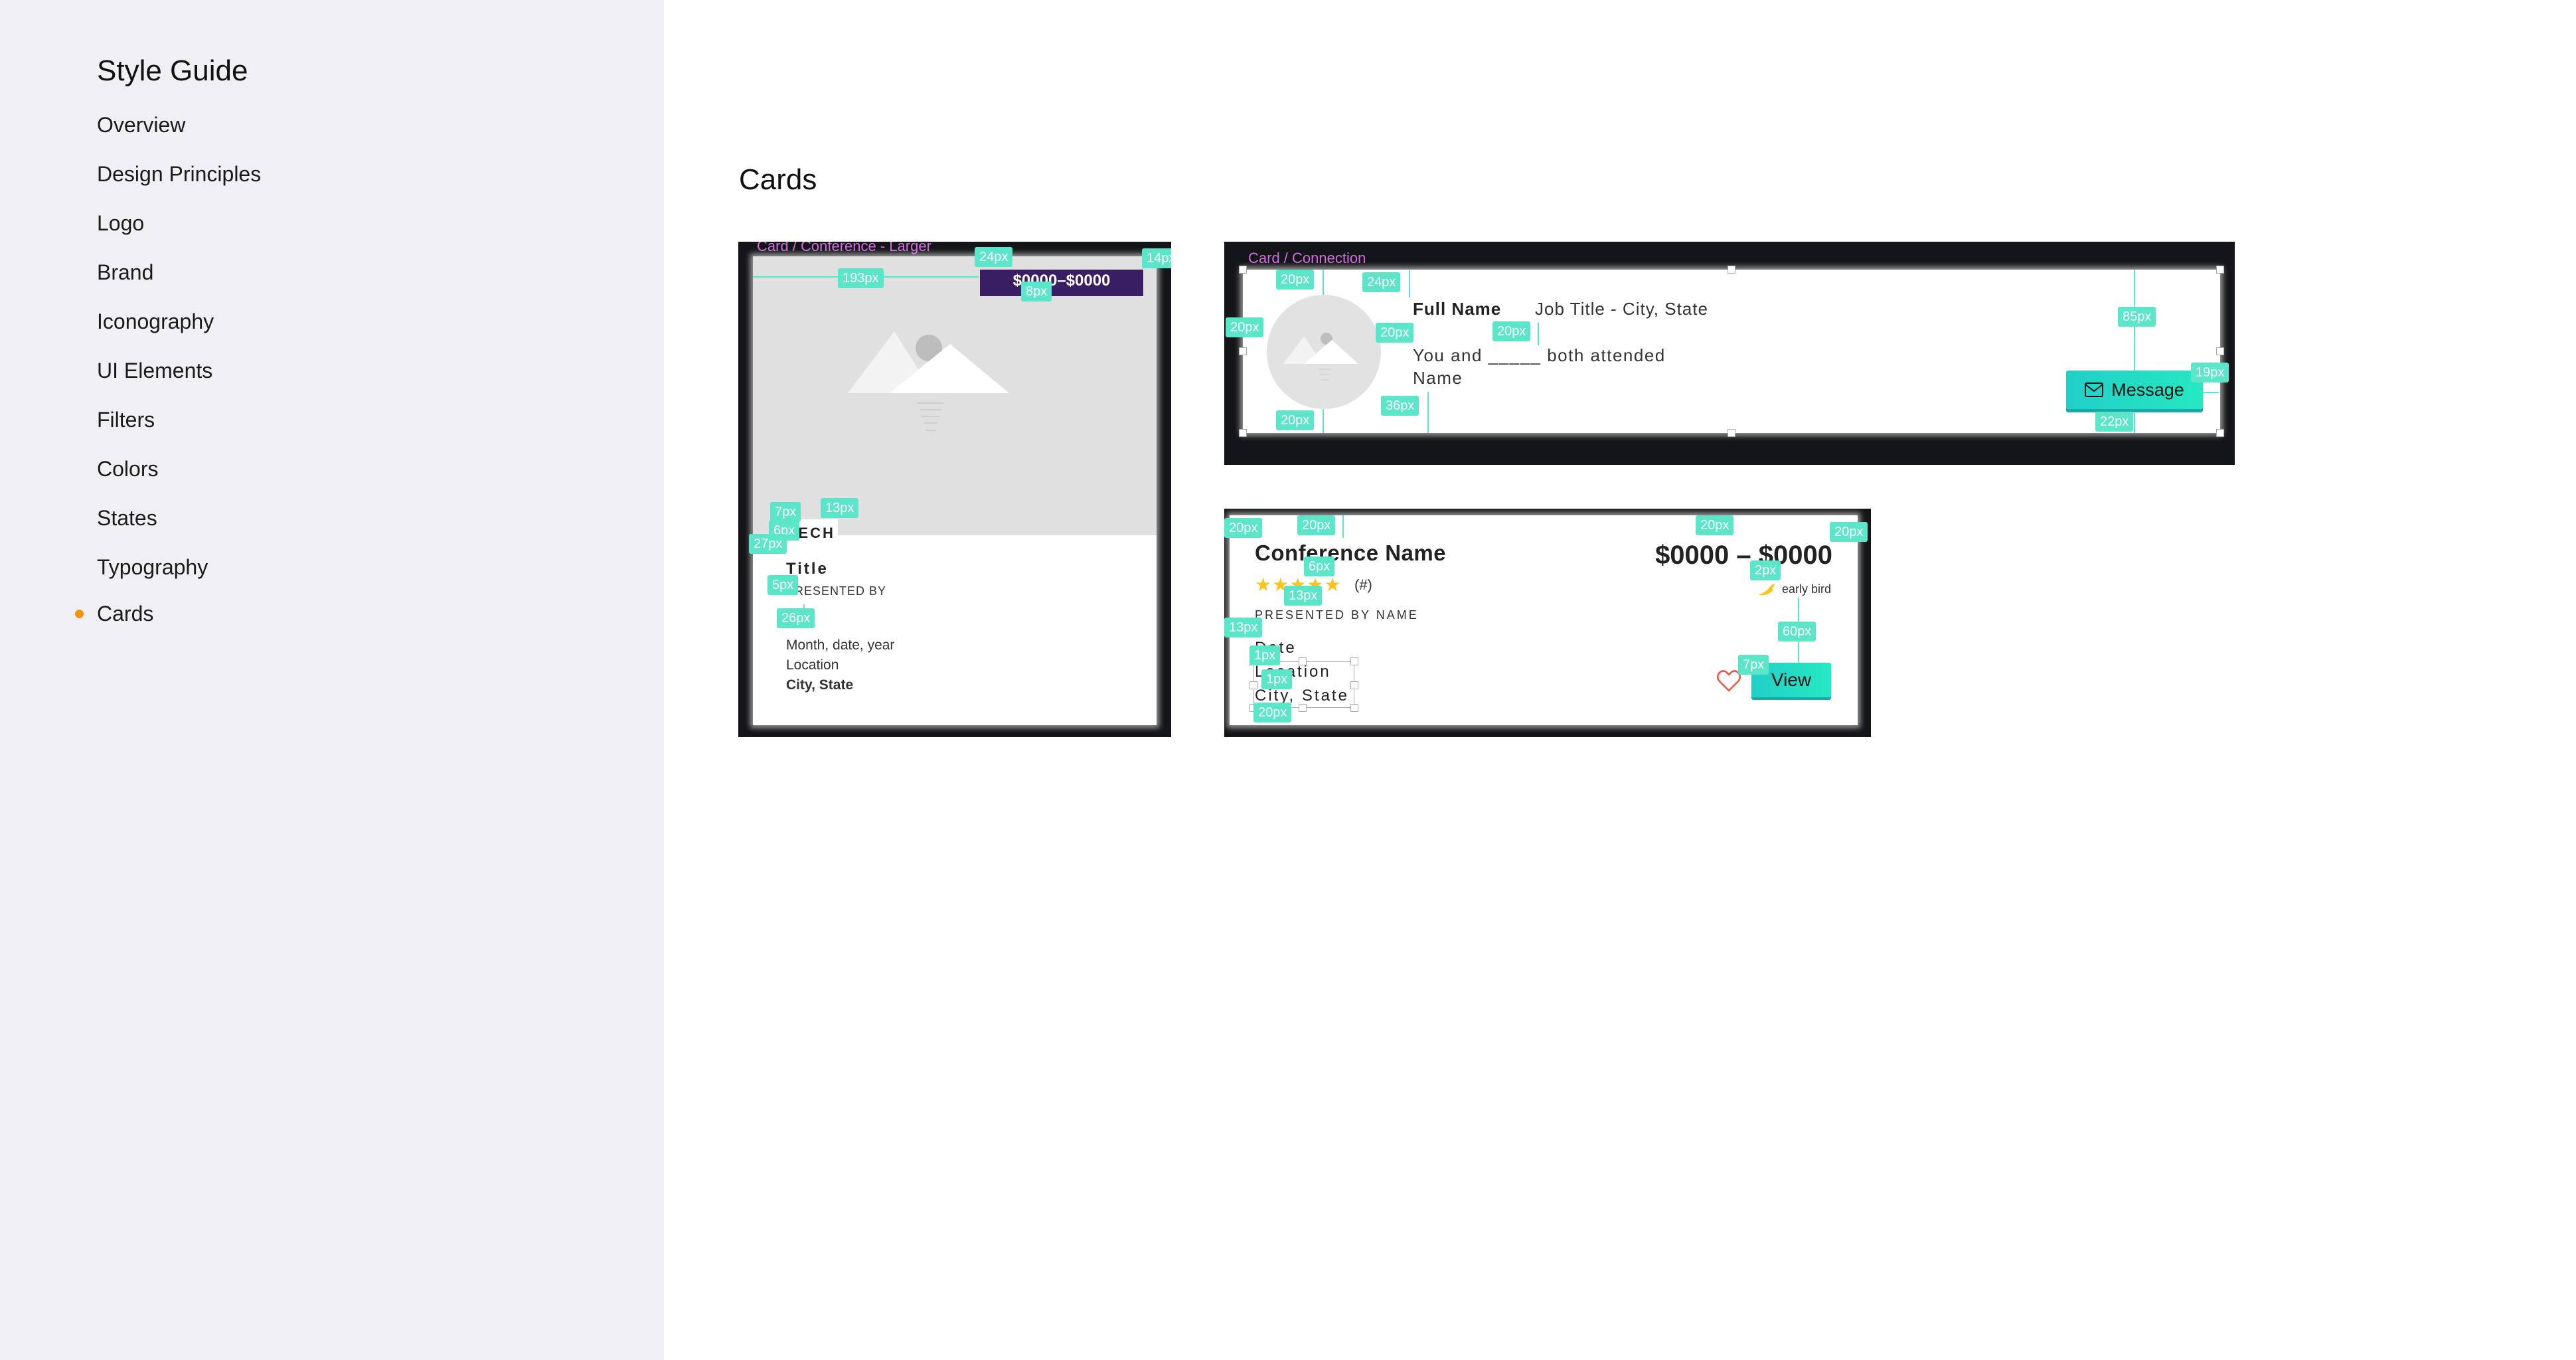 This screenshot has height=1360, width=2576. I want to click on page-title: Cards, so click(778, 179).